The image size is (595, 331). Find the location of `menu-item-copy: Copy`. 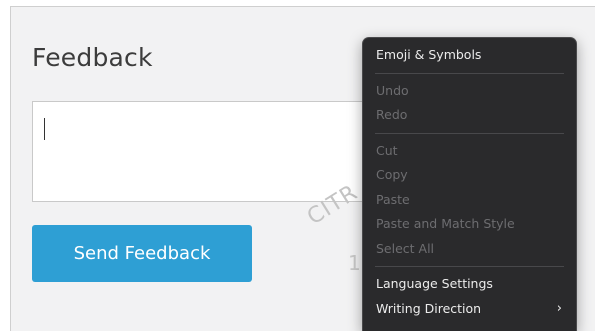

menu-item-copy: Copy is located at coordinates (469, 175).